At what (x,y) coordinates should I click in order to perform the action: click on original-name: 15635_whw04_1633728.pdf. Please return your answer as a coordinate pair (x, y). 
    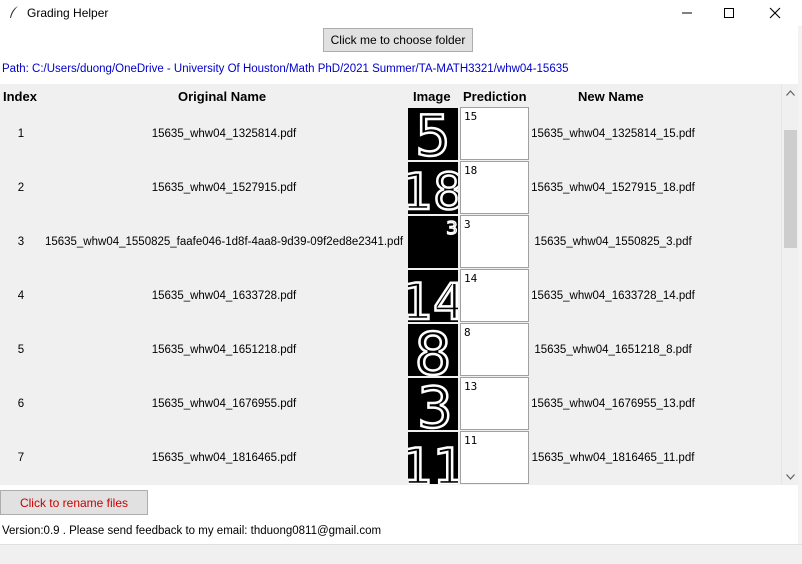
    Looking at the image, I should click on (224, 296).